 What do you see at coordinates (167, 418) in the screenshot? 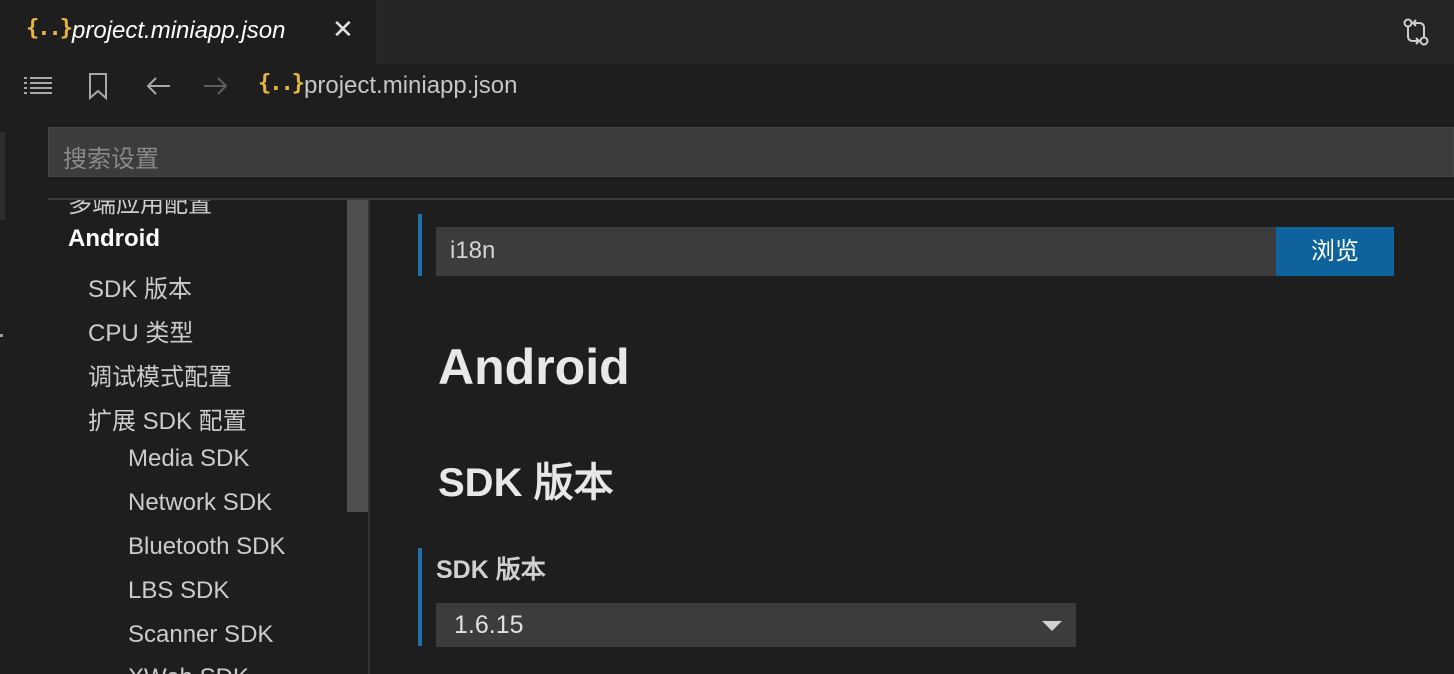
I see `toc-item-extended-sdk: 扩展 SDK 配置` at bounding box center [167, 418].